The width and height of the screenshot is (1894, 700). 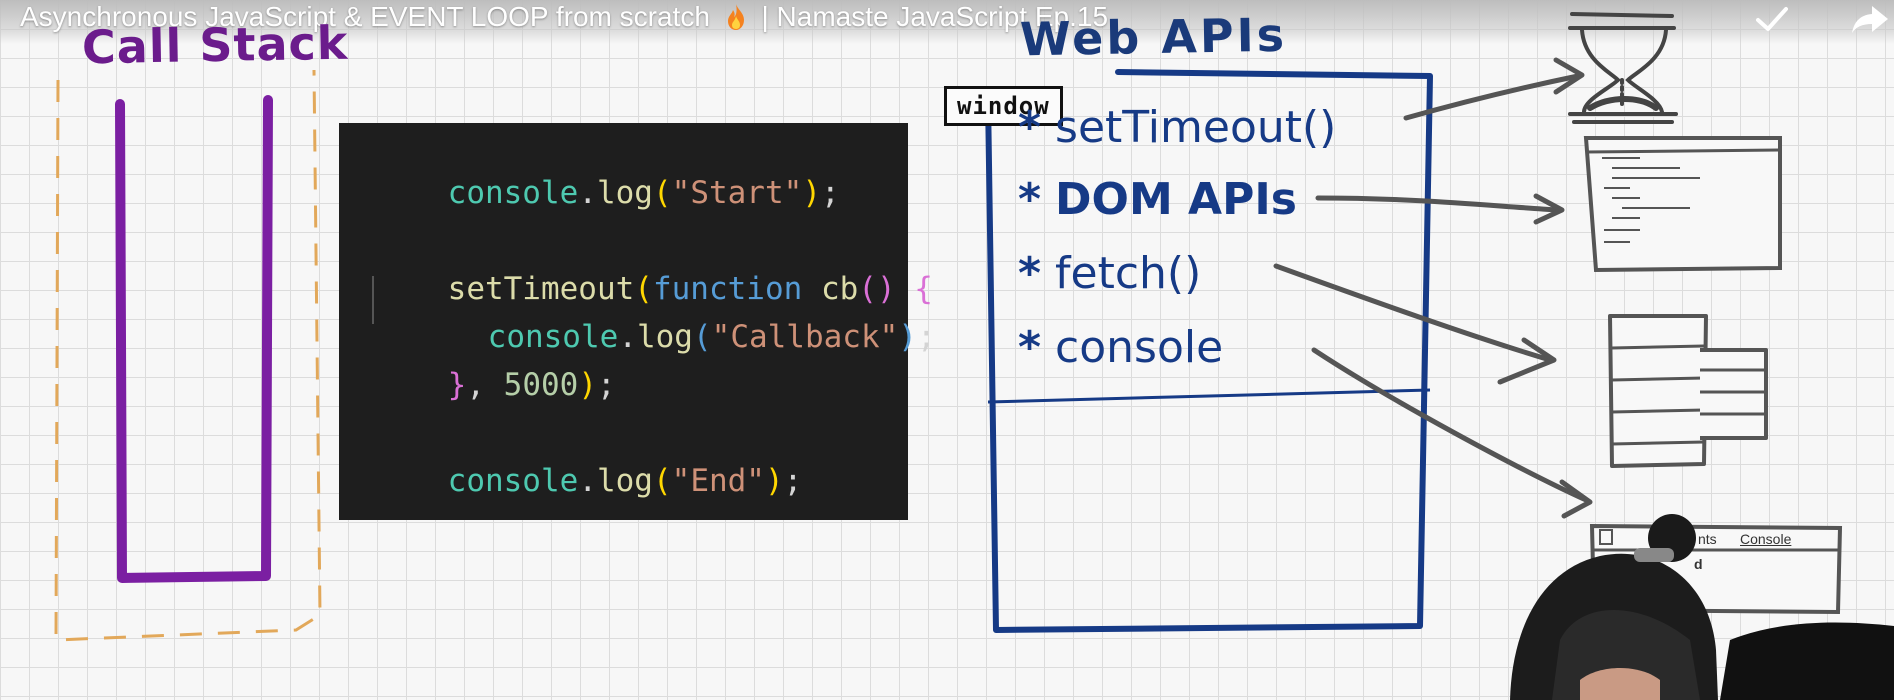 What do you see at coordinates (1128, 273) in the screenshot?
I see `web-api-label: fetch()` at bounding box center [1128, 273].